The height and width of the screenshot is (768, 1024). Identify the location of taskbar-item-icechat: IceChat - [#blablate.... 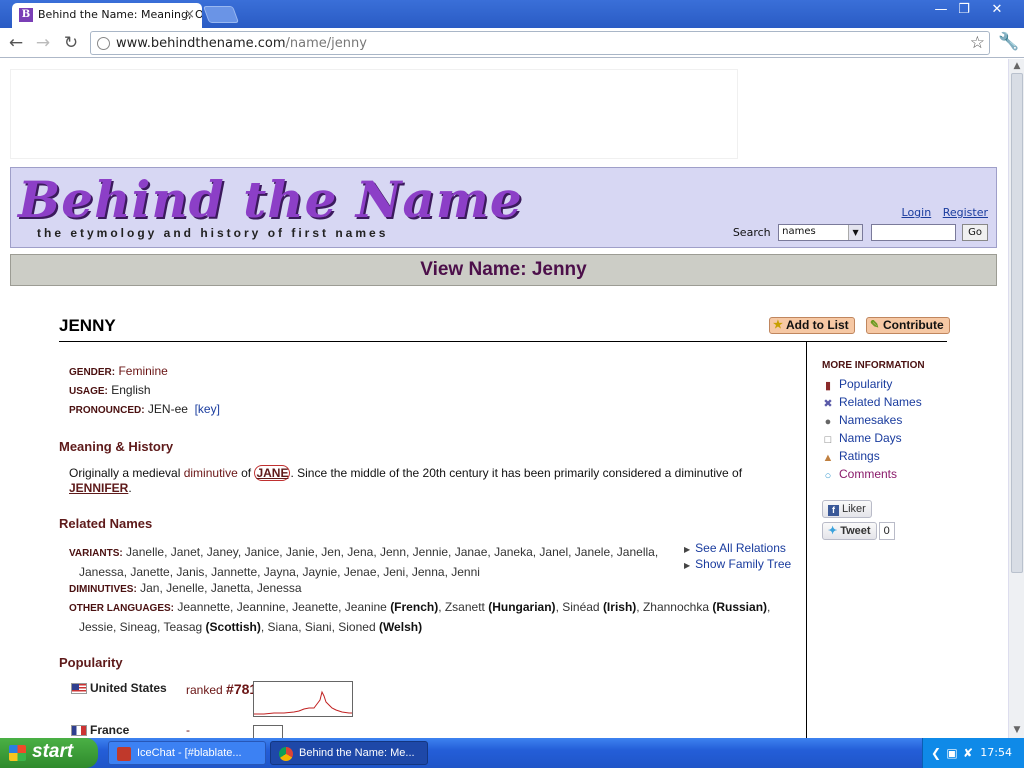
(187, 753).